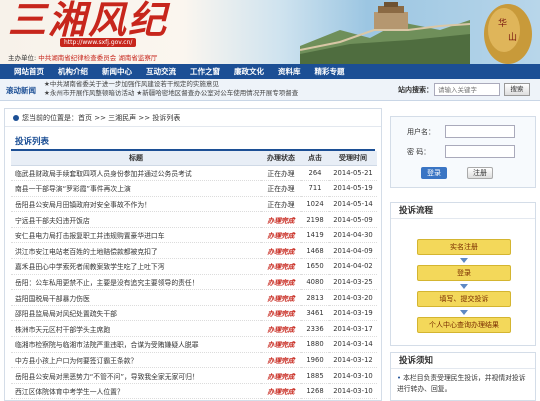 The width and height of the screenshot is (540, 401). Describe the element at coordinates (353, 282) in the screenshot. I see `complaint-date: 2014-03-25` at that location.